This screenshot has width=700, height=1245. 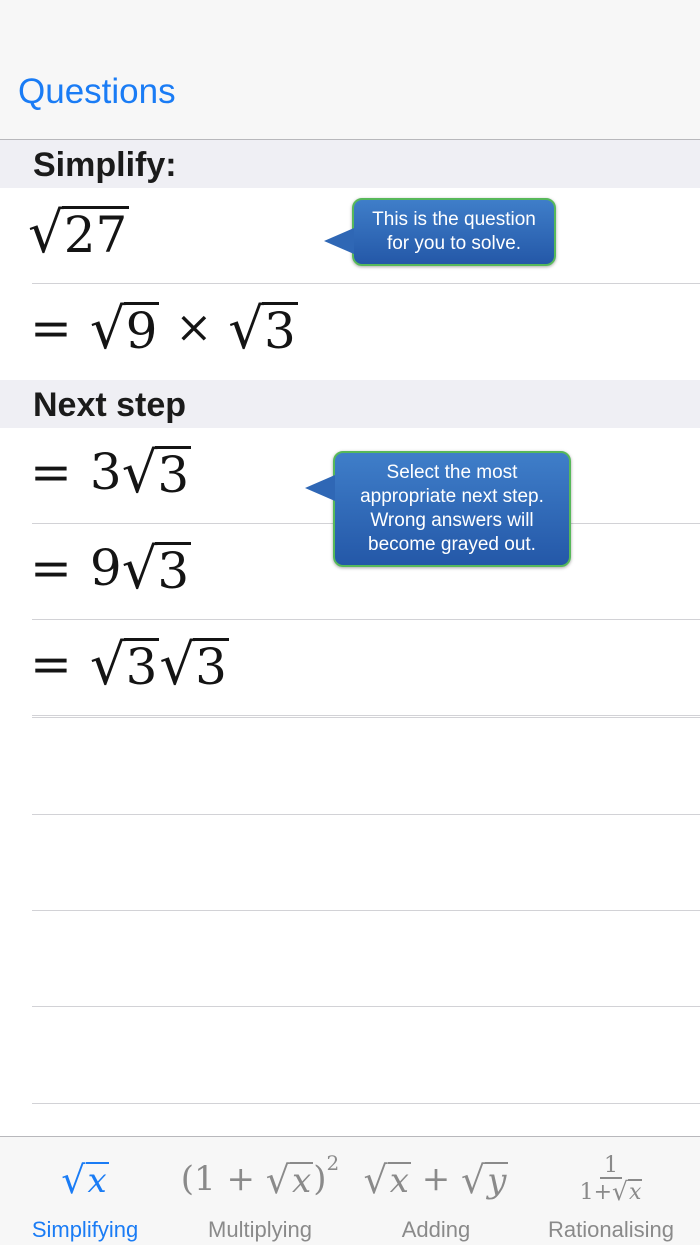 I want to click on sqrt-27: √ 27, so click(x=79, y=233).